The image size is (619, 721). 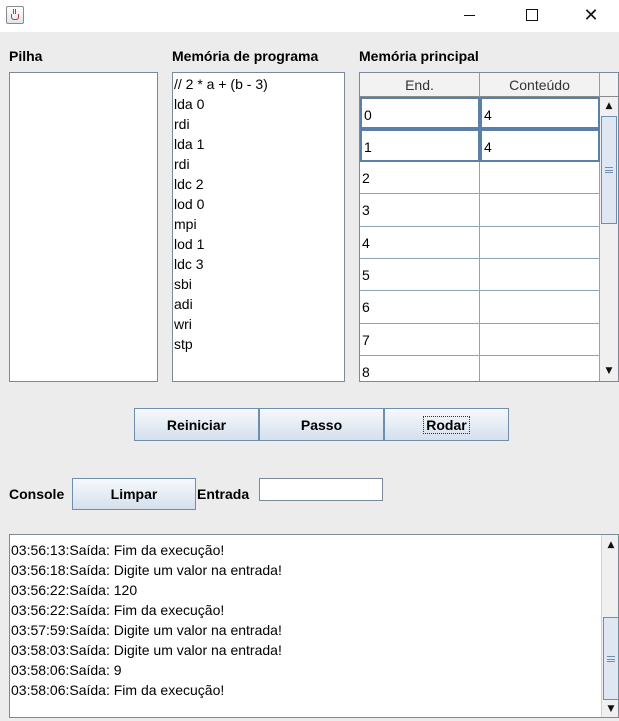 I want to click on input-label: Entrada, so click(x=223, y=494).